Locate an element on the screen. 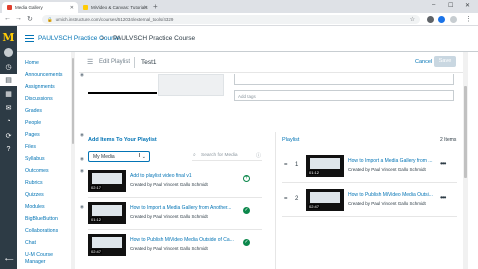  help-icon: ? is located at coordinates (8, 149).